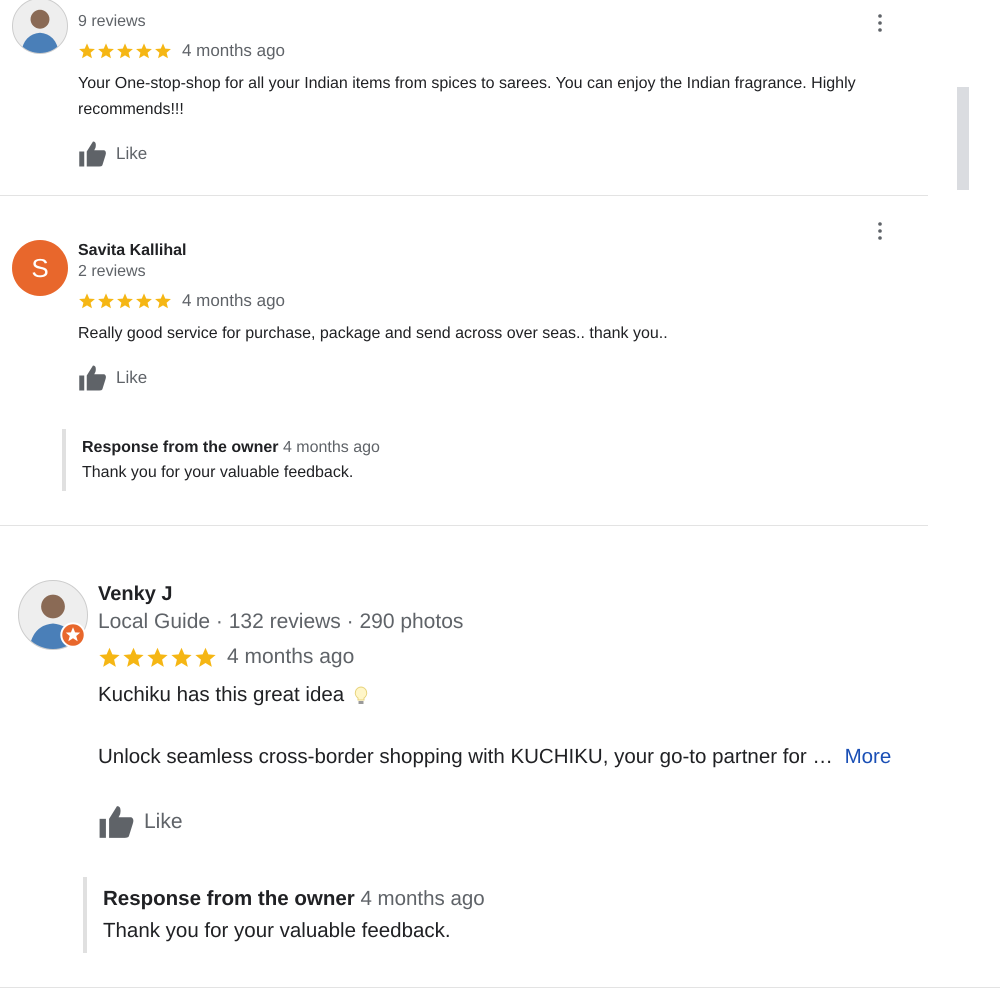  Describe the element at coordinates (868, 756) in the screenshot. I see `more-link: More` at that location.